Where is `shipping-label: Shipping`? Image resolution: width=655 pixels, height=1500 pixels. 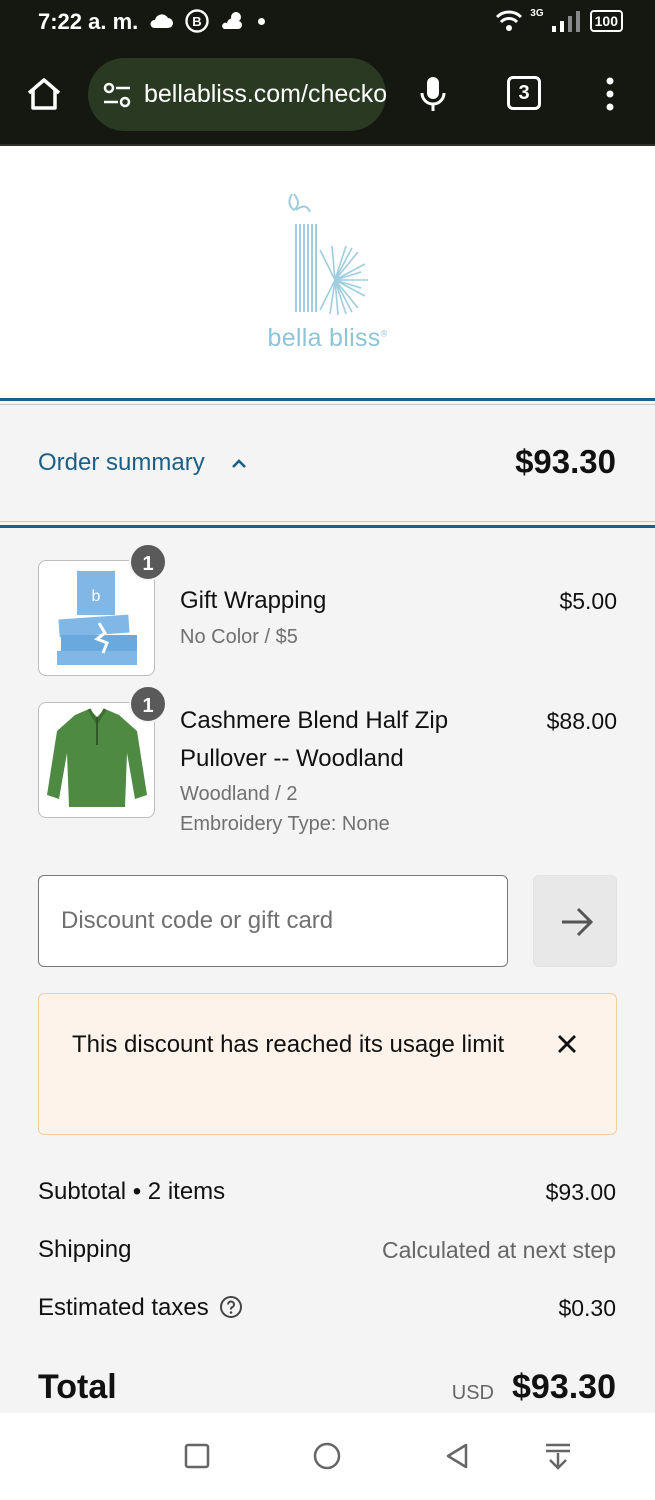
shipping-label: Shipping is located at coordinates (85, 1249).